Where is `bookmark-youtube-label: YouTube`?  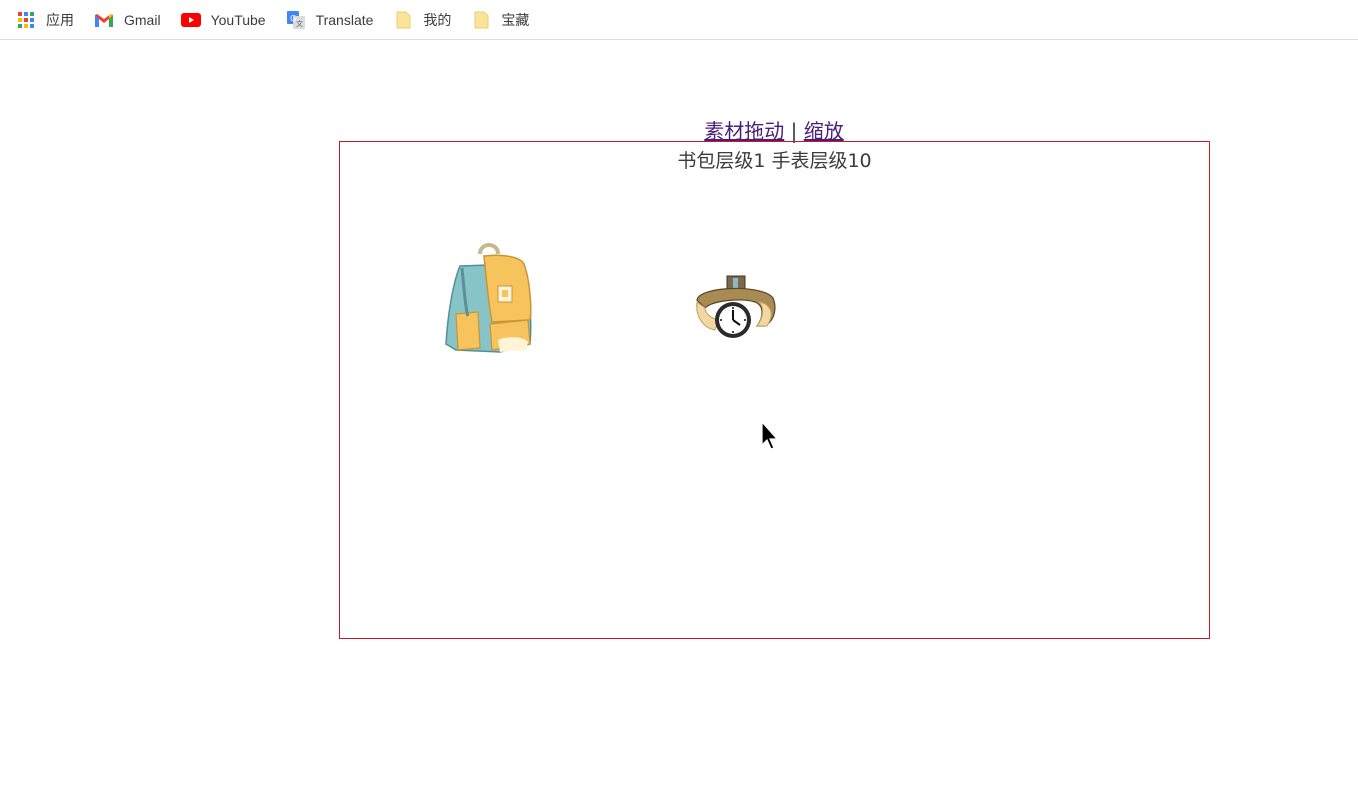 bookmark-youtube-label: YouTube is located at coordinates (238, 19).